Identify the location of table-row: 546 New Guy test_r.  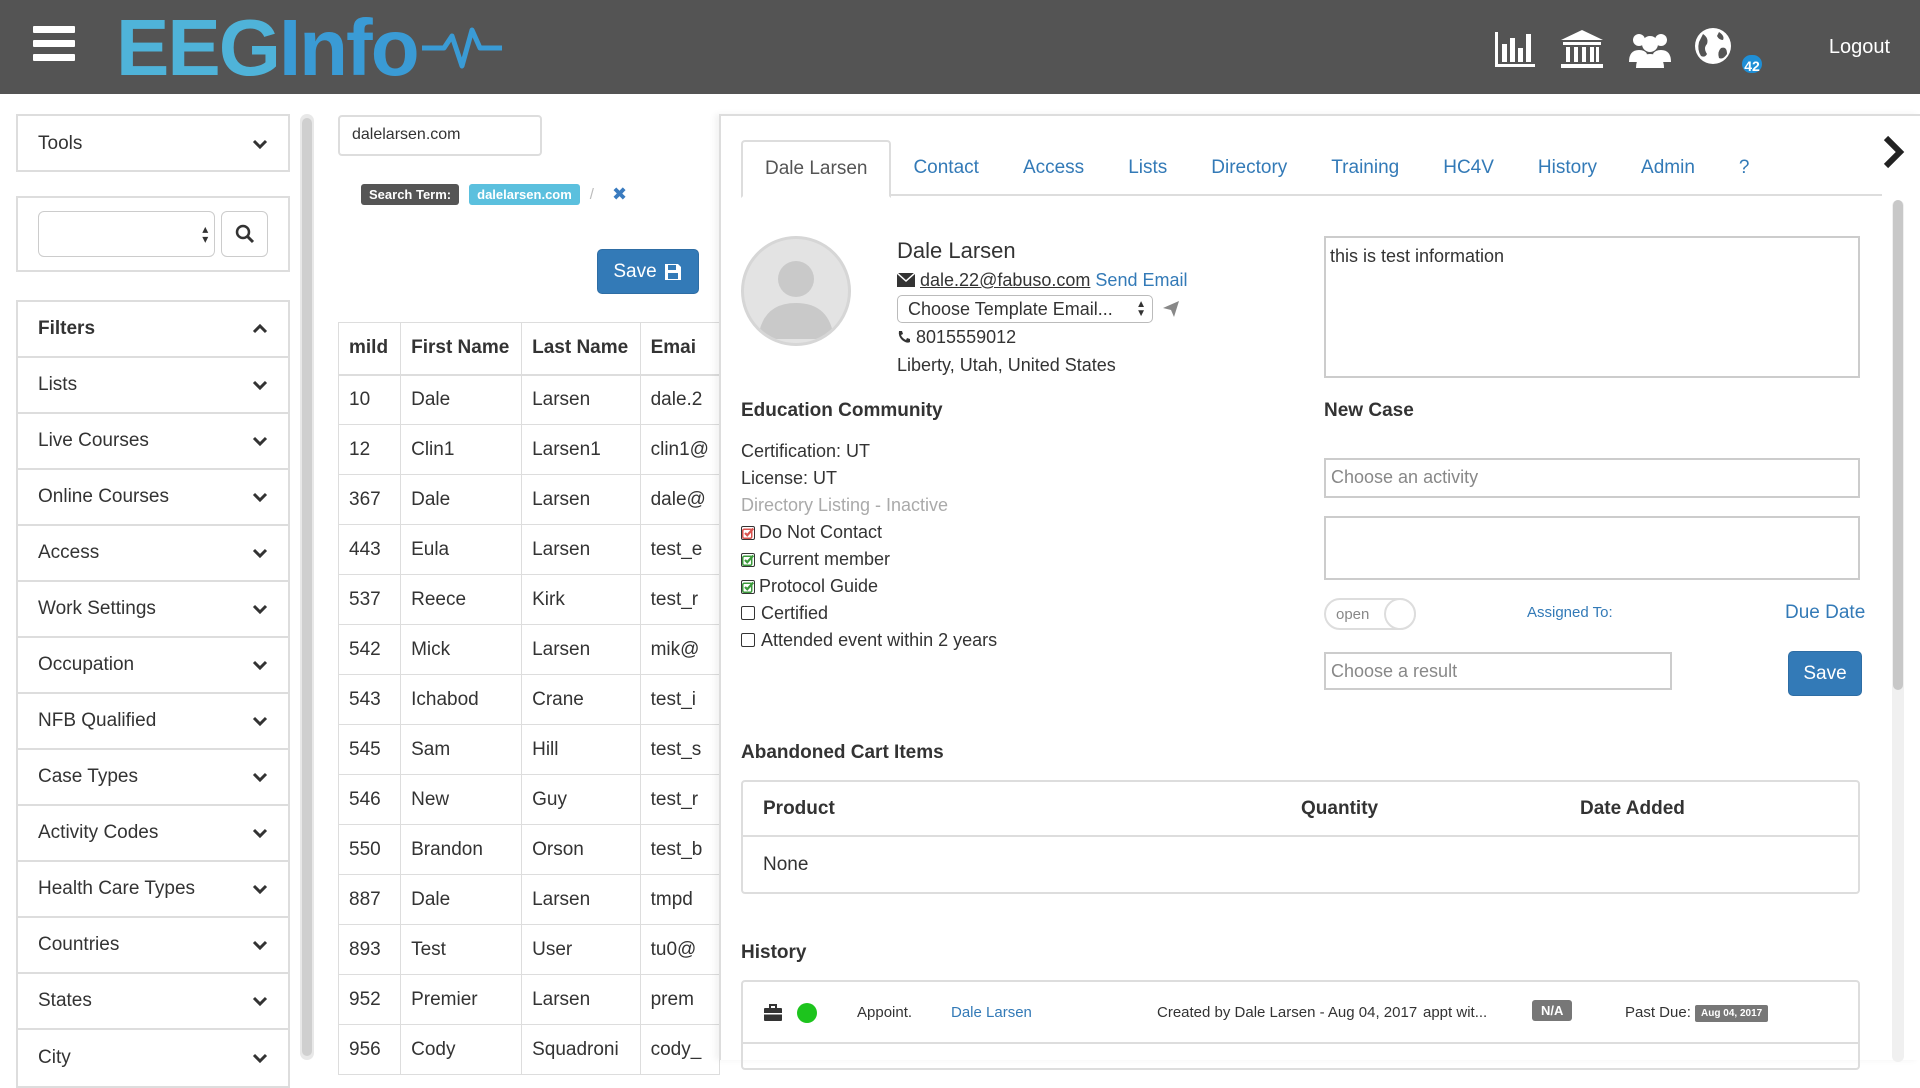
(529, 799).